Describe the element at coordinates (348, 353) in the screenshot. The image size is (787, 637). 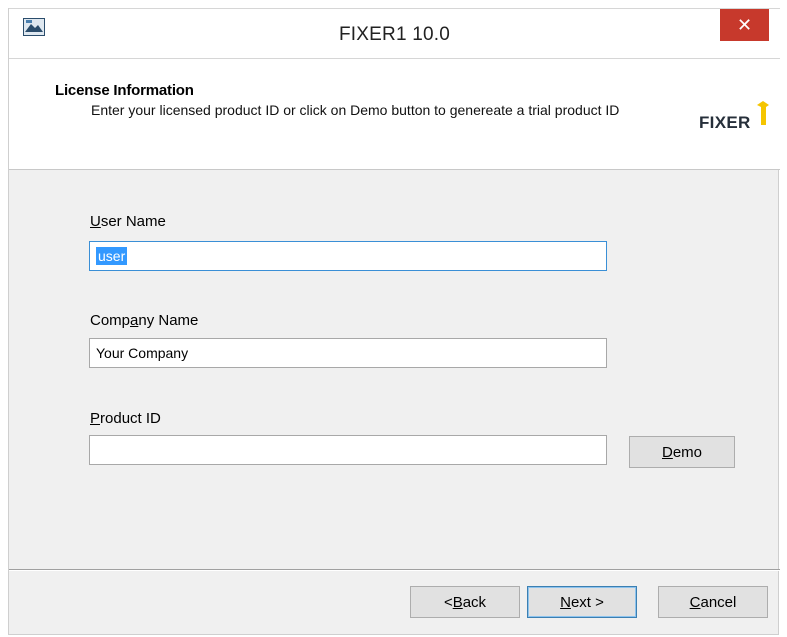
I see `company-name-input: Your Company` at that location.